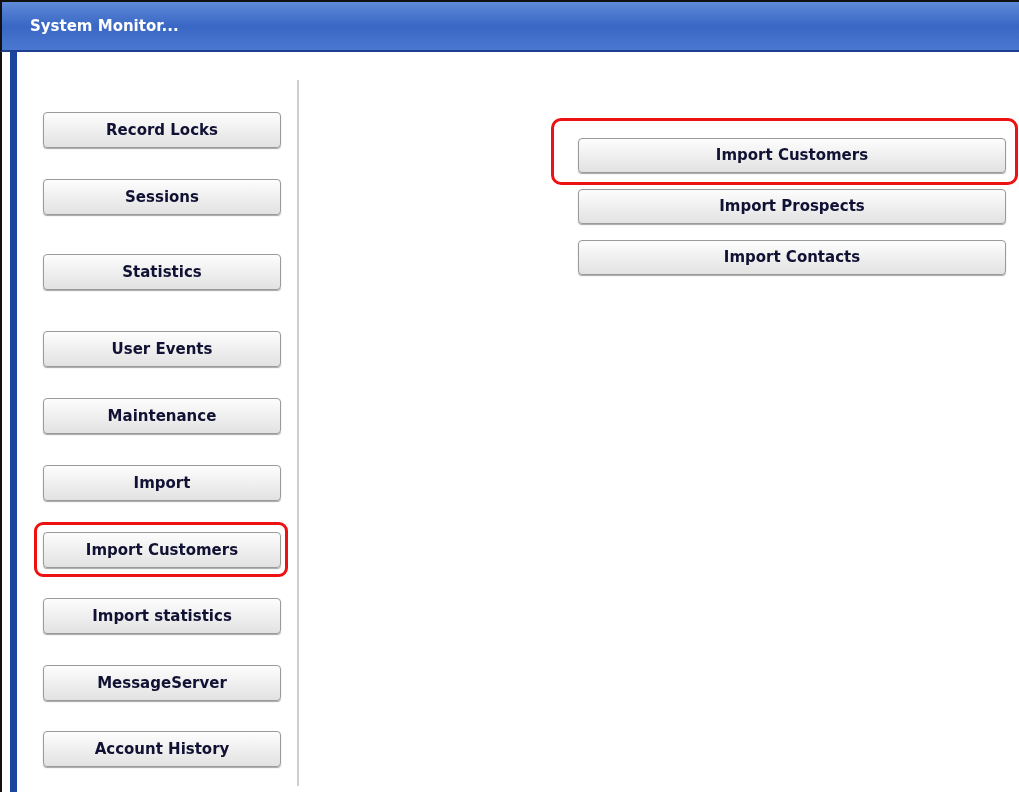 The width and height of the screenshot is (1019, 792). What do you see at coordinates (162, 416) in the screenshot?
I see `sidebar-button: Maintenance` at bounding box center [162, 416].